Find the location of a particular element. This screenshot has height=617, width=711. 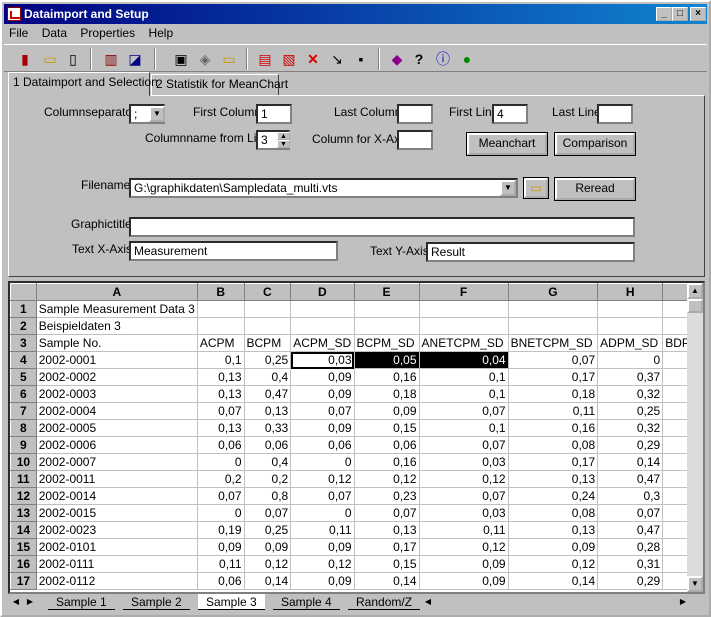

grid-cell: BNETCPM_SD is located at coordinates (553, 343).